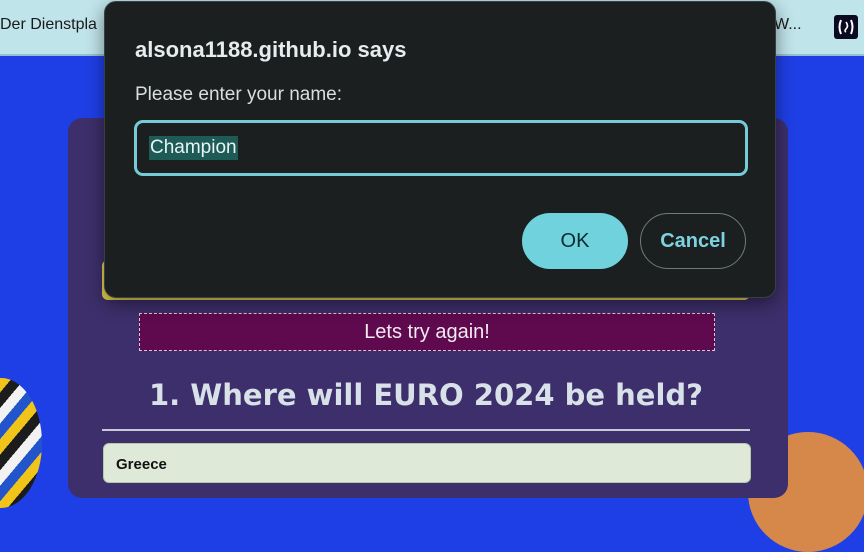  I want to click on question-divider, so click(426, 430).